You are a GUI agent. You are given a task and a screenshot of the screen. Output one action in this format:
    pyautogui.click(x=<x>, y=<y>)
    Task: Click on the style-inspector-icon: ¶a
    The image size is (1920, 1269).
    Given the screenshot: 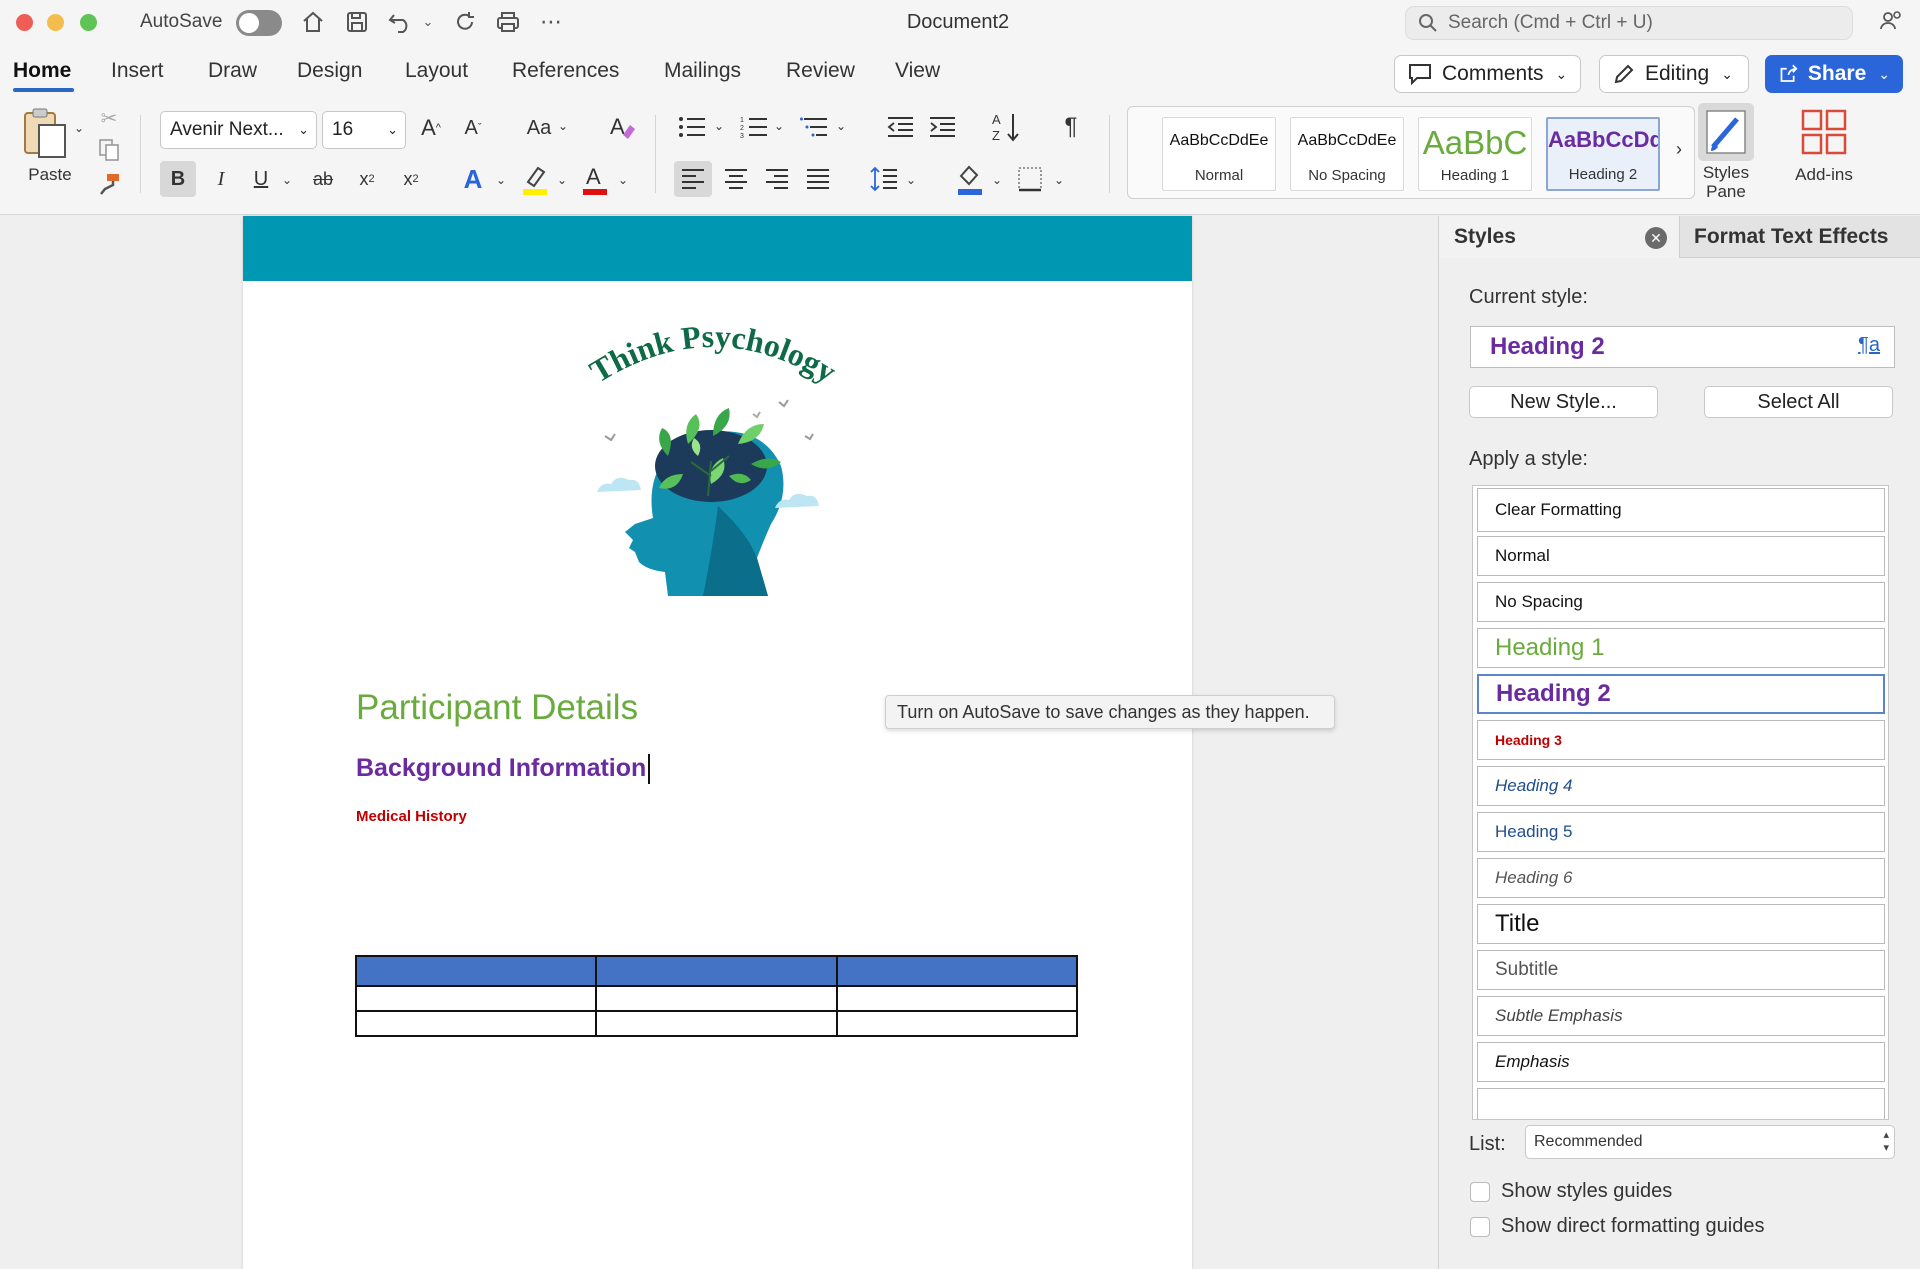 What is the action you would take?
    pyautogui.click(x=1869, y=345)
    